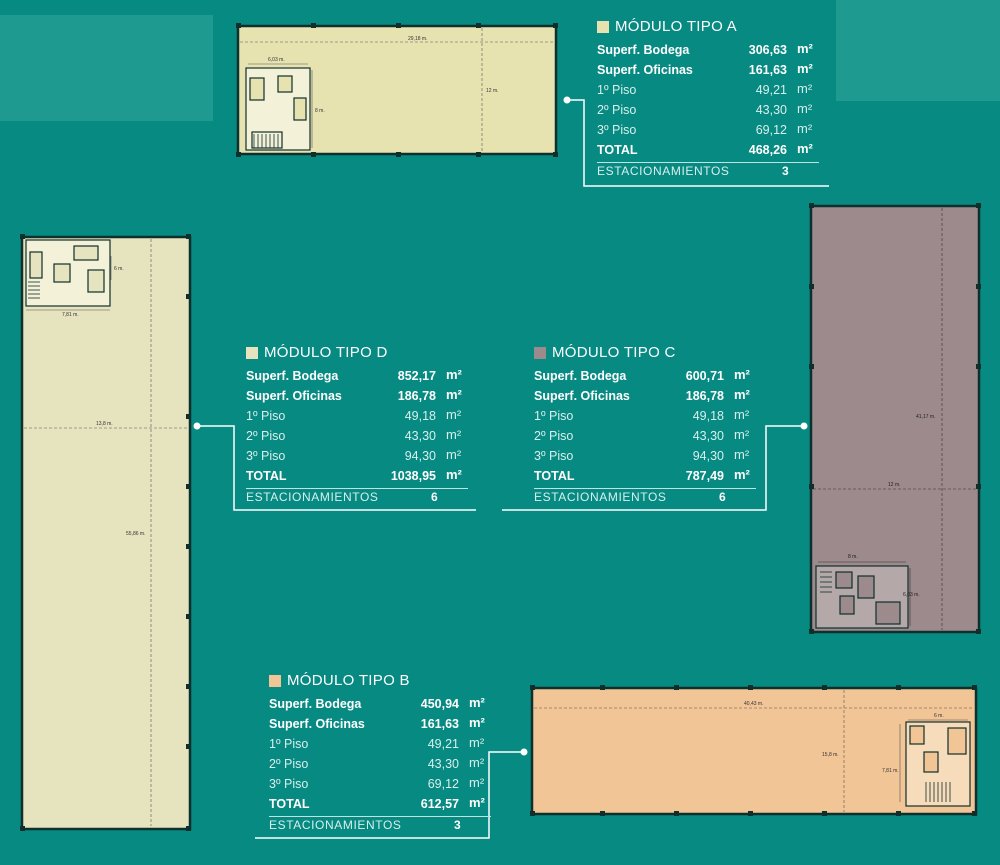 This screenshot has width=1000, height=865. What do you see at coordinates (417, 39) in the screenshot?
I see `dim-width-a: 29,18 m.` at bounding box center [417, 39].